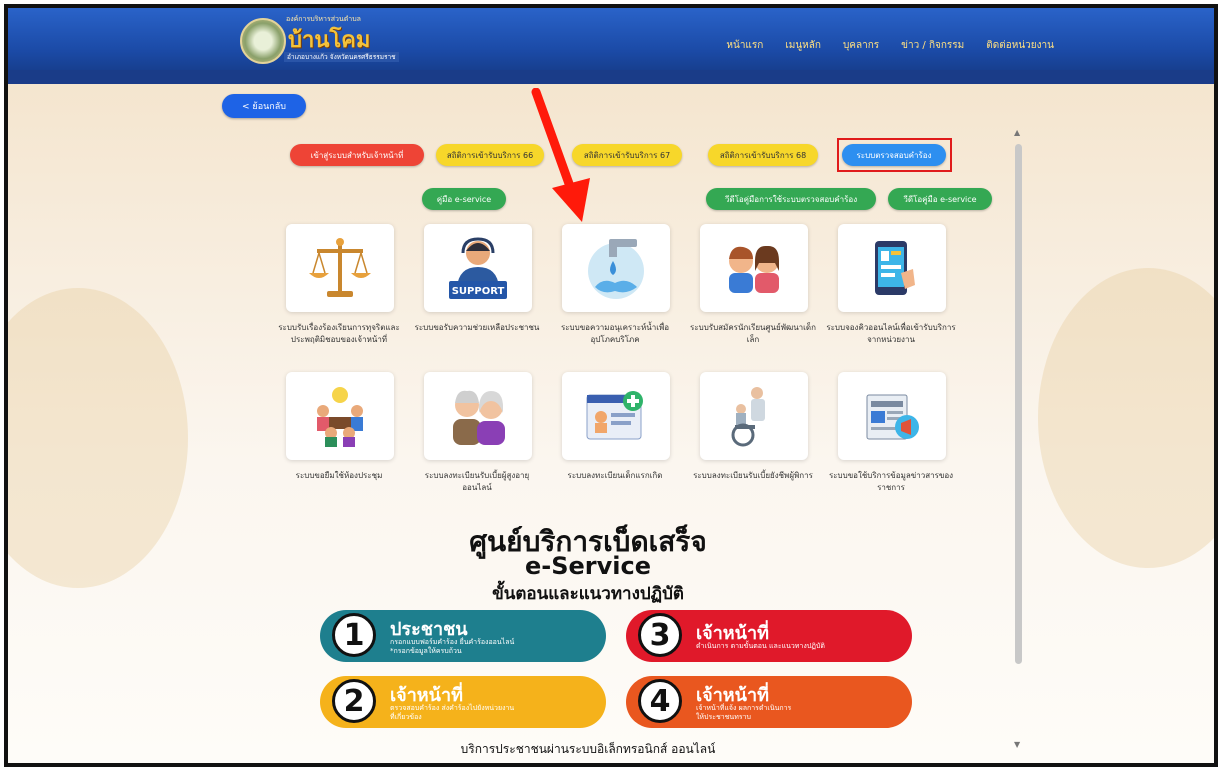 The image size is (1224, 771). Describe the element at coordinates (560, 155) in the screenshot. I see `red-arrow-icon` at that location.